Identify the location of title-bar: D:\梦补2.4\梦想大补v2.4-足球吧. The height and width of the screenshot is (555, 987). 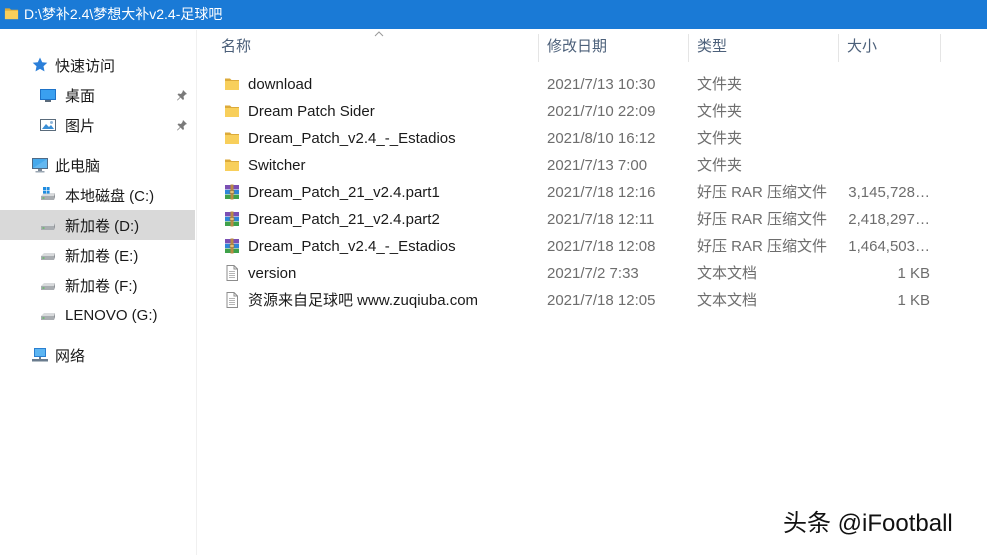
(493, 14).